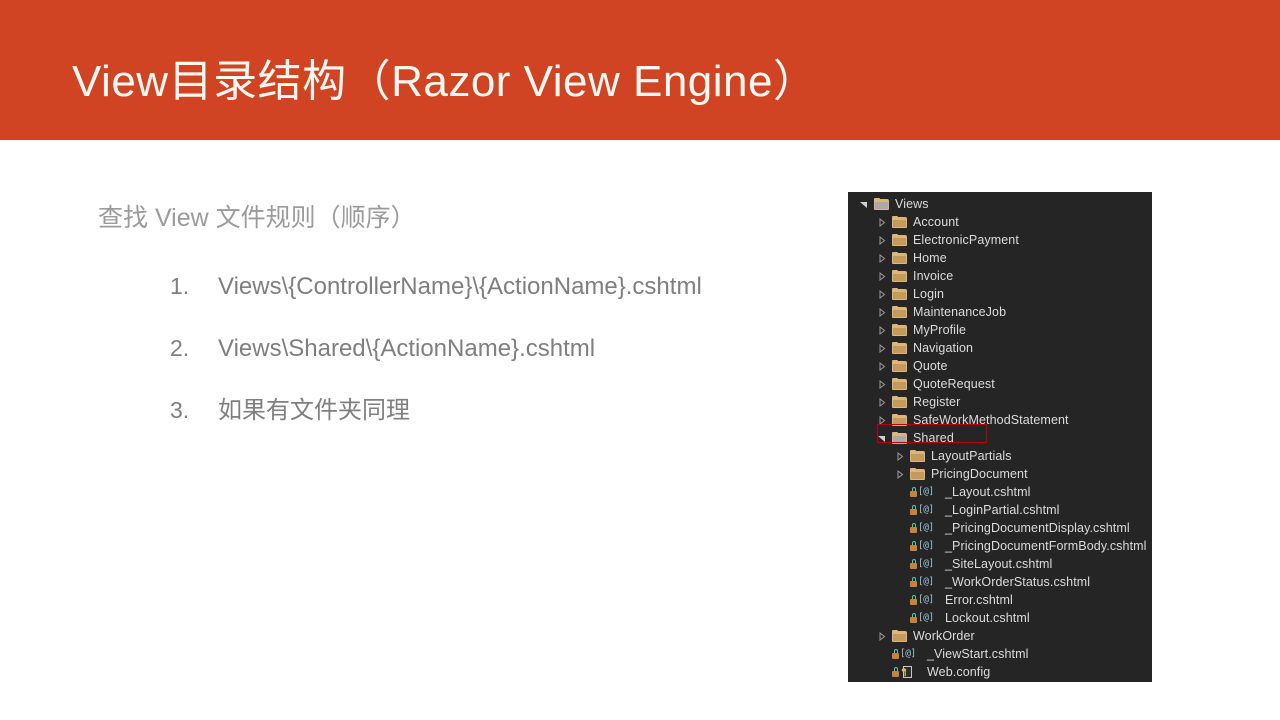  Describe the element at coordinates (1000, 672) in the screenshot. I see `tree-item-web-config: Web.config` at that location.